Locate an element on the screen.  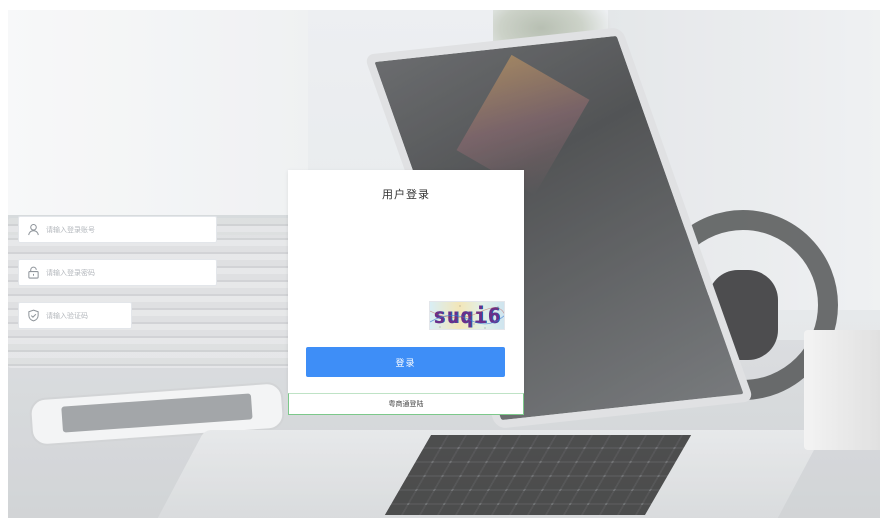
login-title: 用户登录 is located at coordinates (406, 194).